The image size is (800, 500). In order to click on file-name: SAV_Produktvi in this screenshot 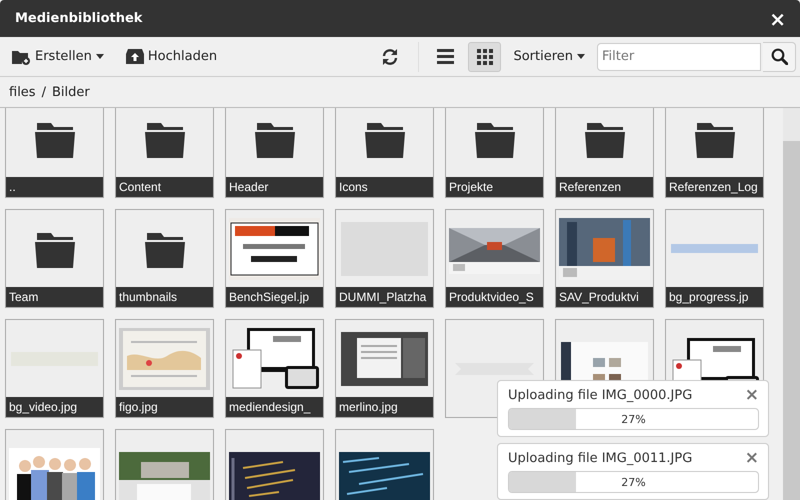, I will do `click(604, 297)`.